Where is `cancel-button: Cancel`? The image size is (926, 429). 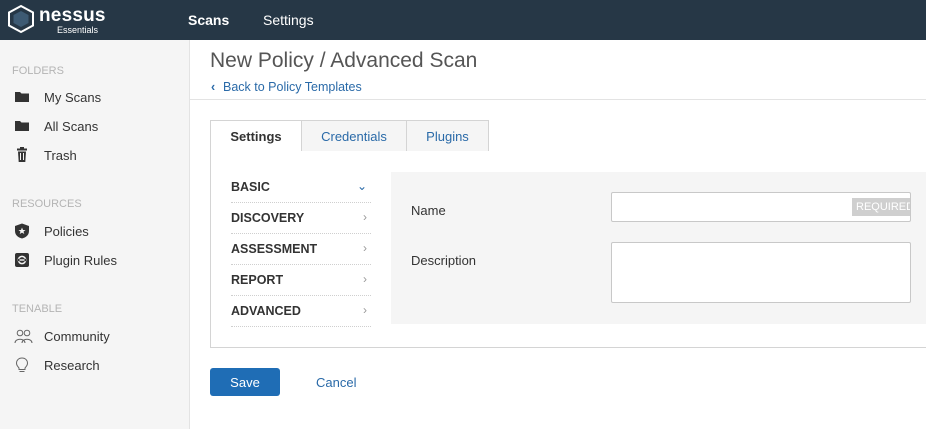 cancel-button: Cancel is located at coordinates (336, 382).